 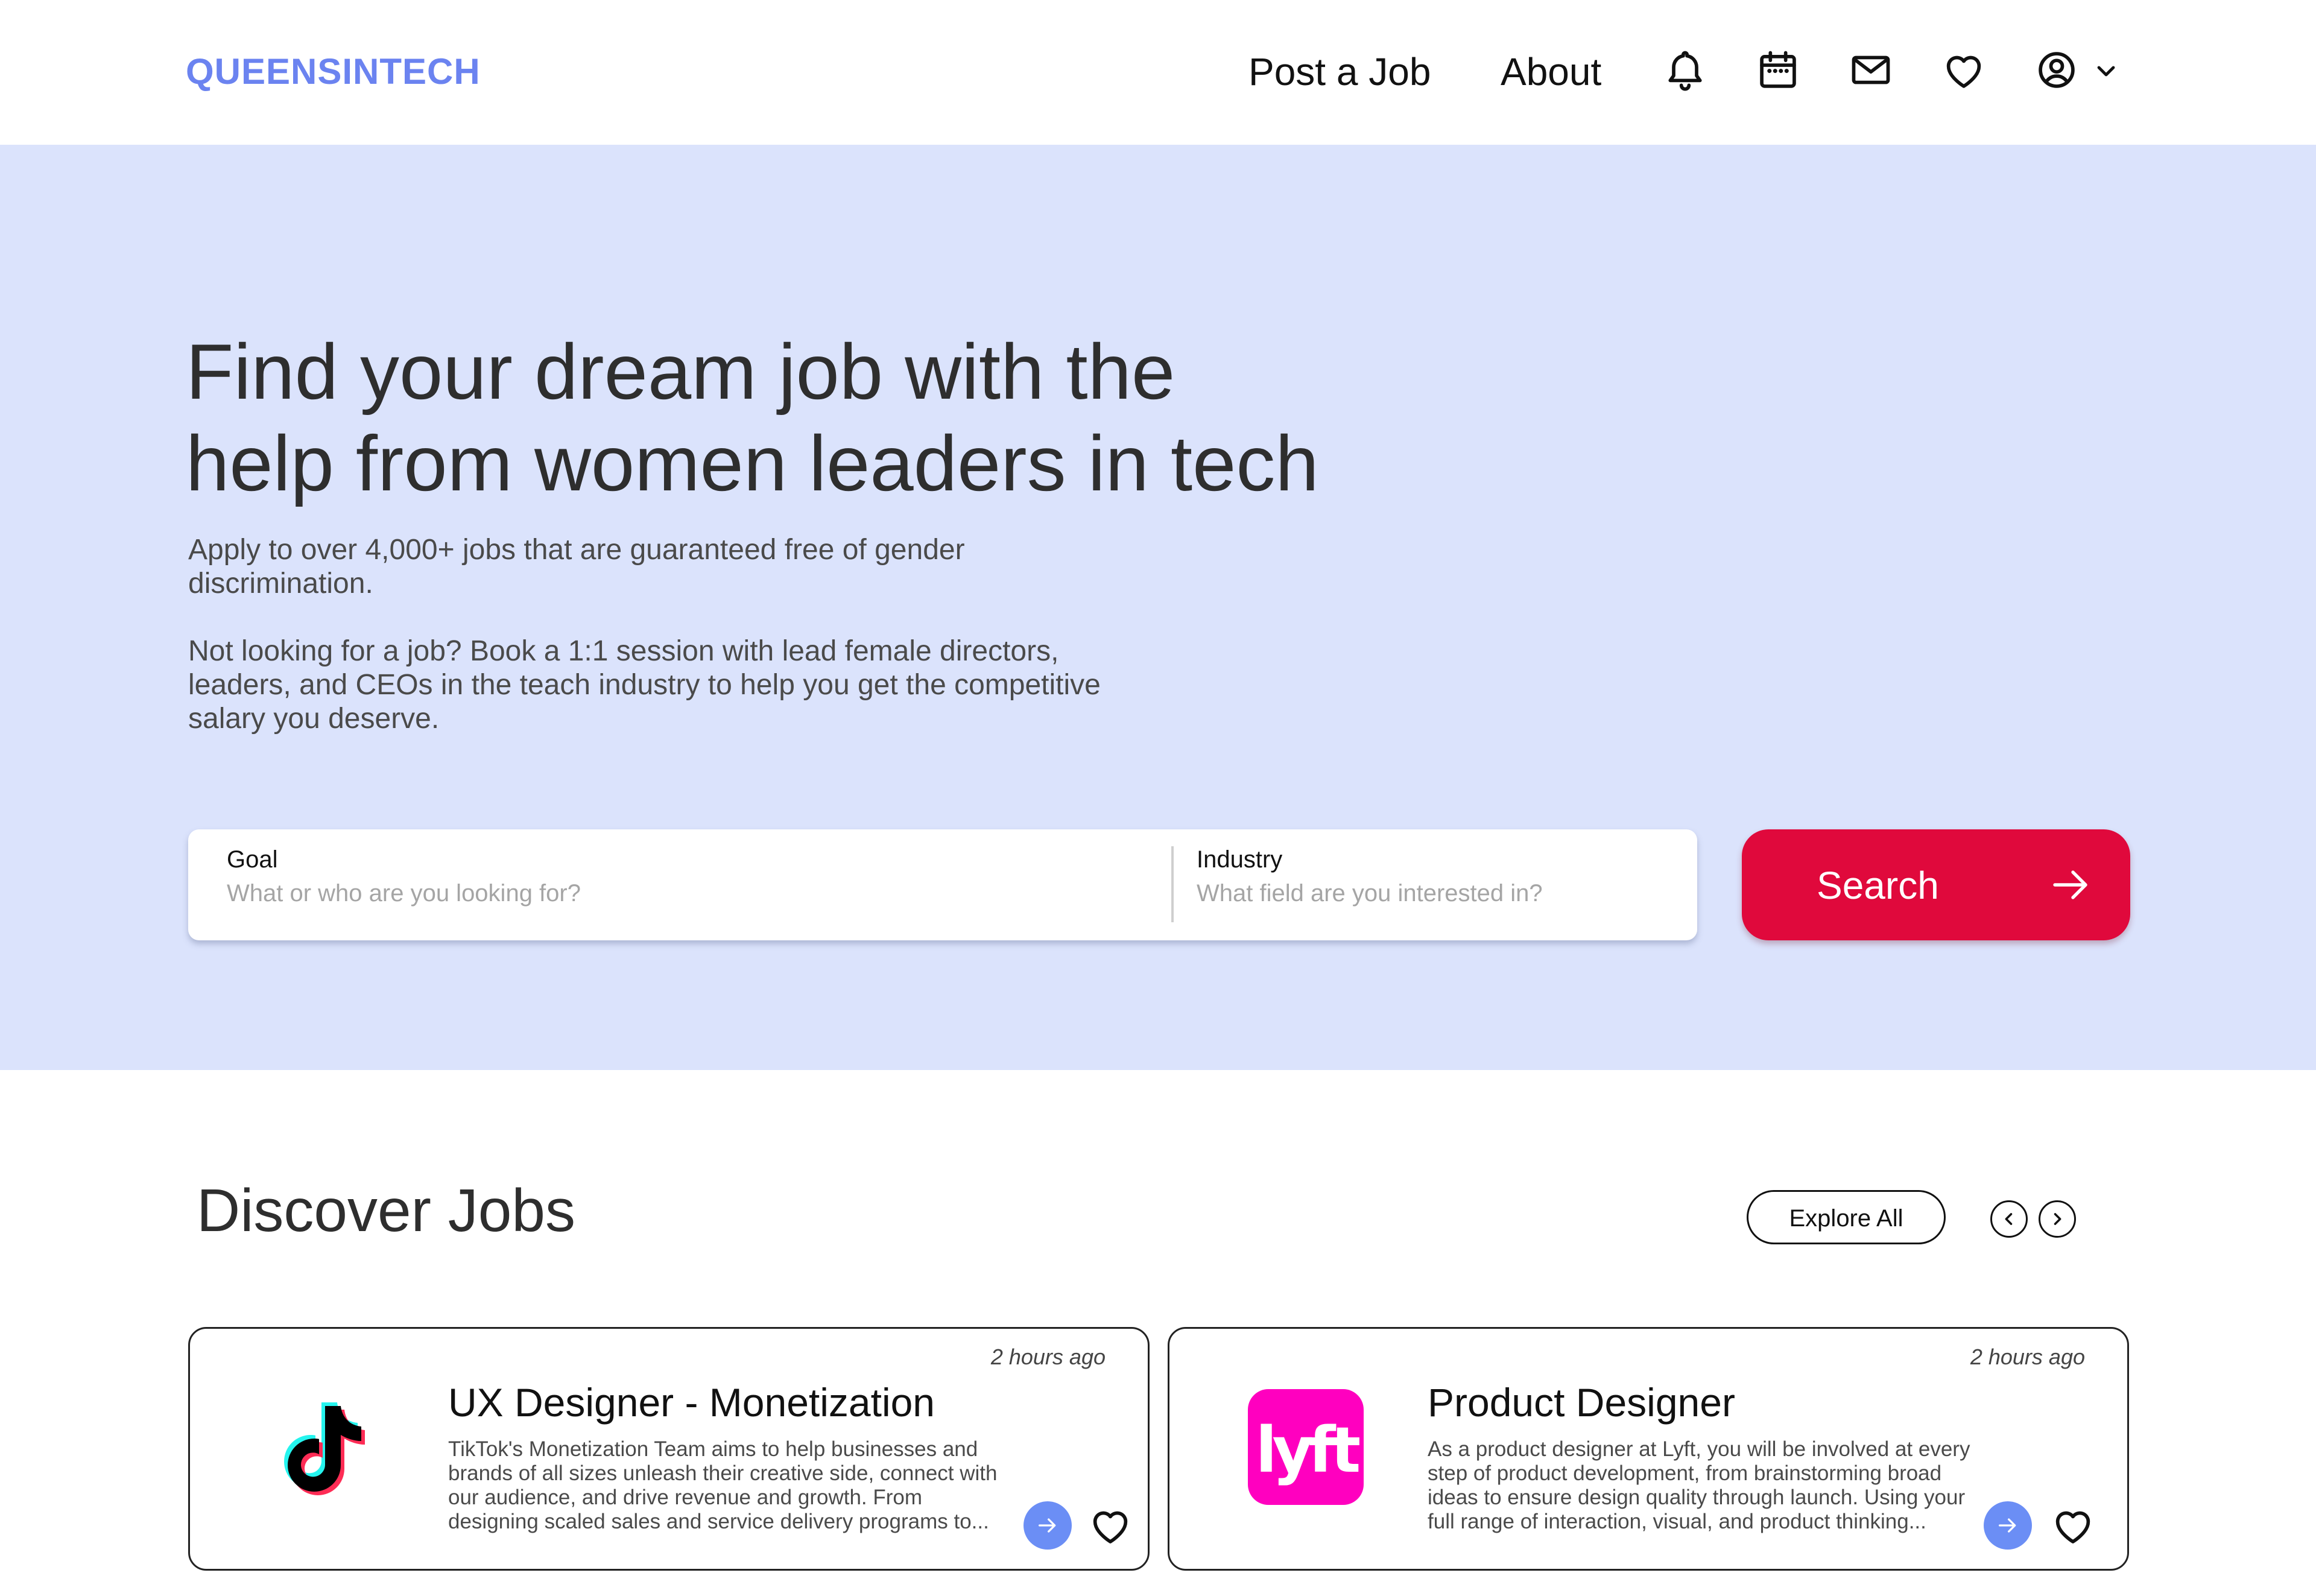 What do you see at coordinates (1685, 70) in the screenshot?
I see `bell-icon` at bounding box center [1685, 70].